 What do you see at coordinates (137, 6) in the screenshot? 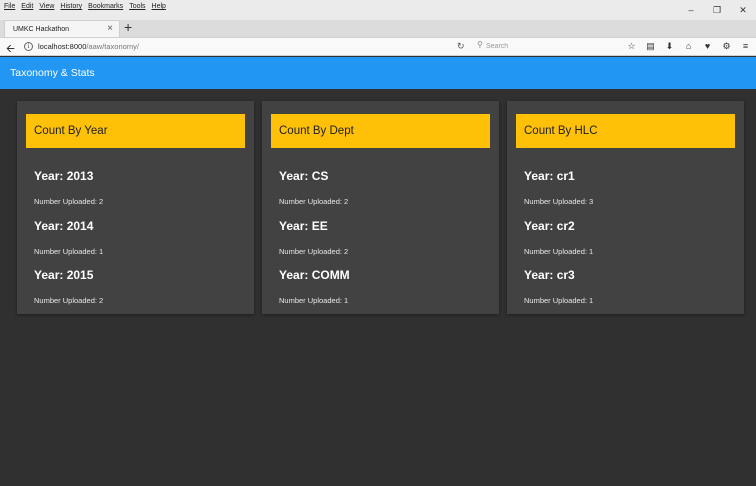
I see `menu-tools: Tools` at bounding box center [137, 6].